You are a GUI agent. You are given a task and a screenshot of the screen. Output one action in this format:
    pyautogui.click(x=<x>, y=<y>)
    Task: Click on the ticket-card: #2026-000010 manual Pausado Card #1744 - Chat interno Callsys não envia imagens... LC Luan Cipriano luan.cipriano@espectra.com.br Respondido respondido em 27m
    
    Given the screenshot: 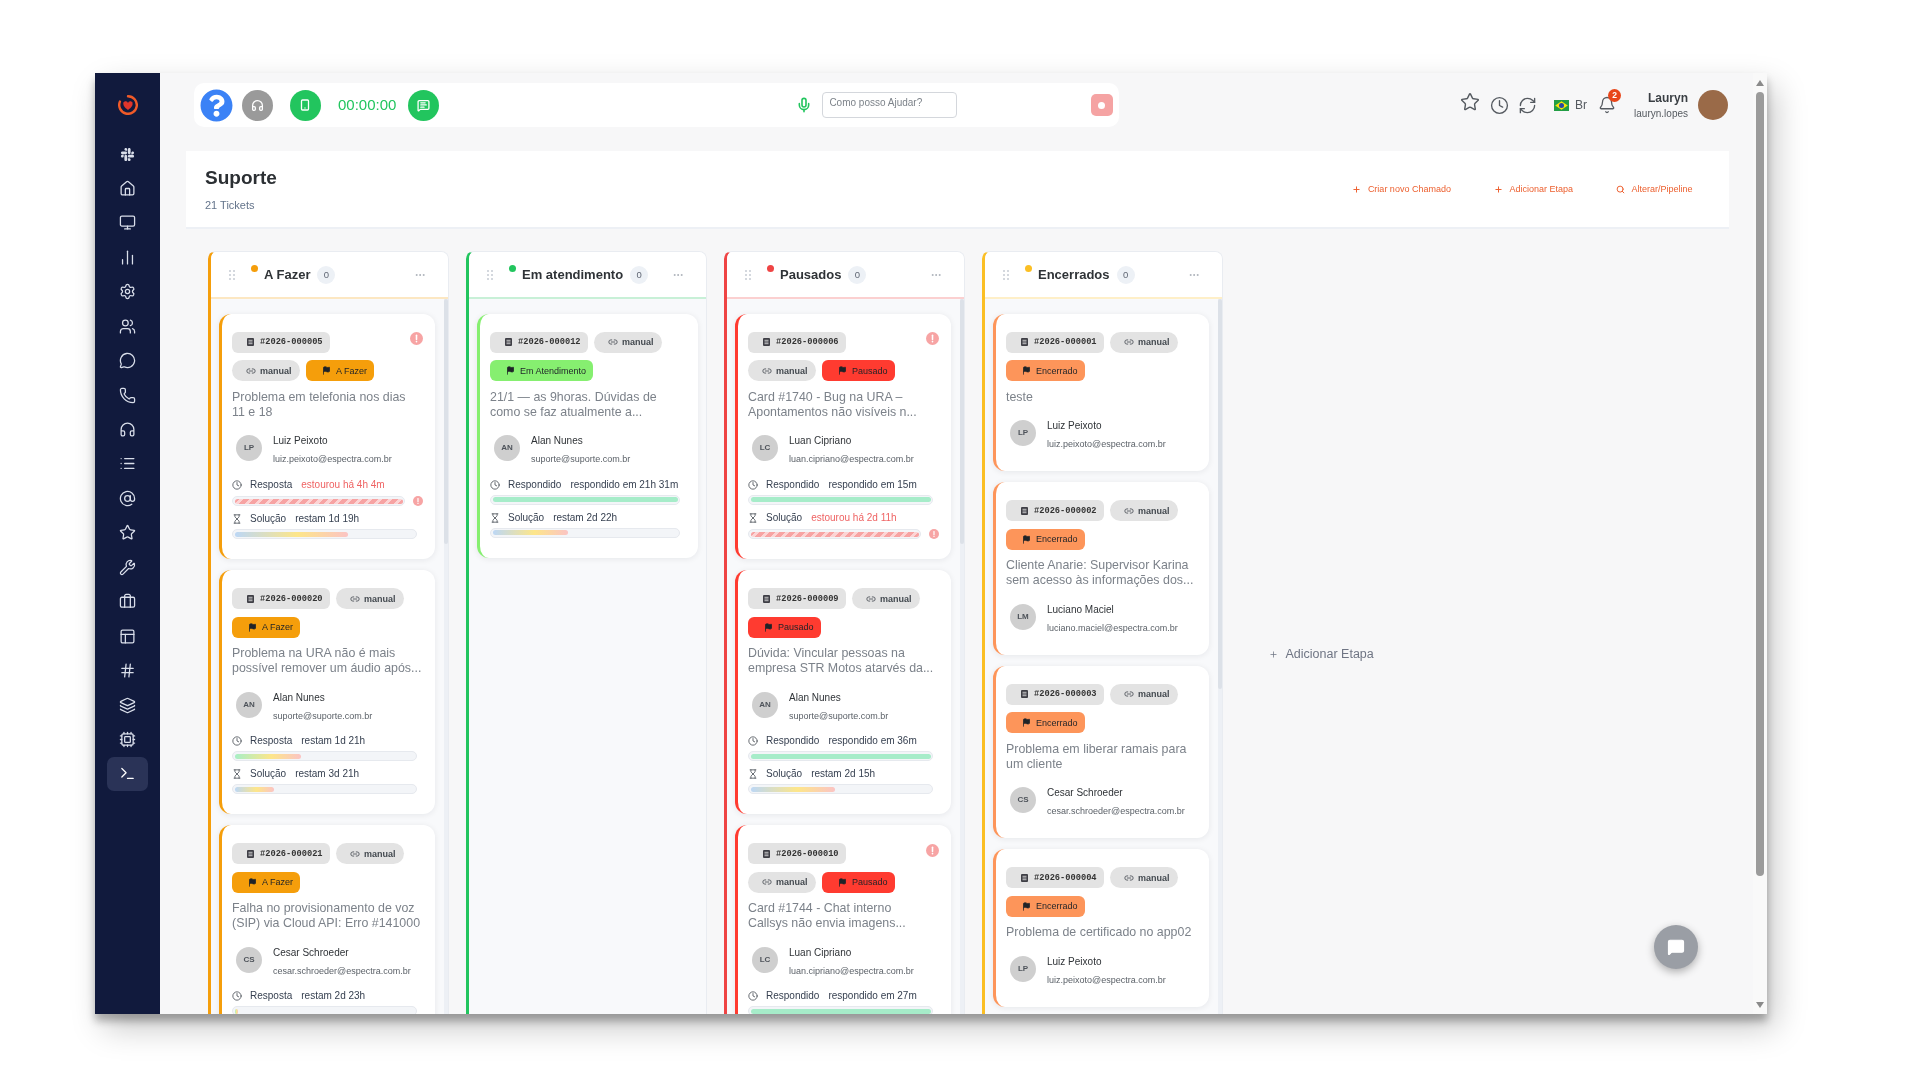 What is the action you would take?
    pyautogui.click(x=843, y=919)
    